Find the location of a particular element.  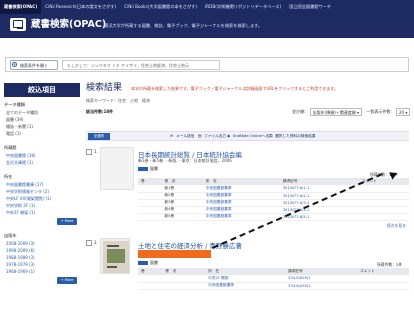

cell: 新5巻 is located at coordinates (182, 217).